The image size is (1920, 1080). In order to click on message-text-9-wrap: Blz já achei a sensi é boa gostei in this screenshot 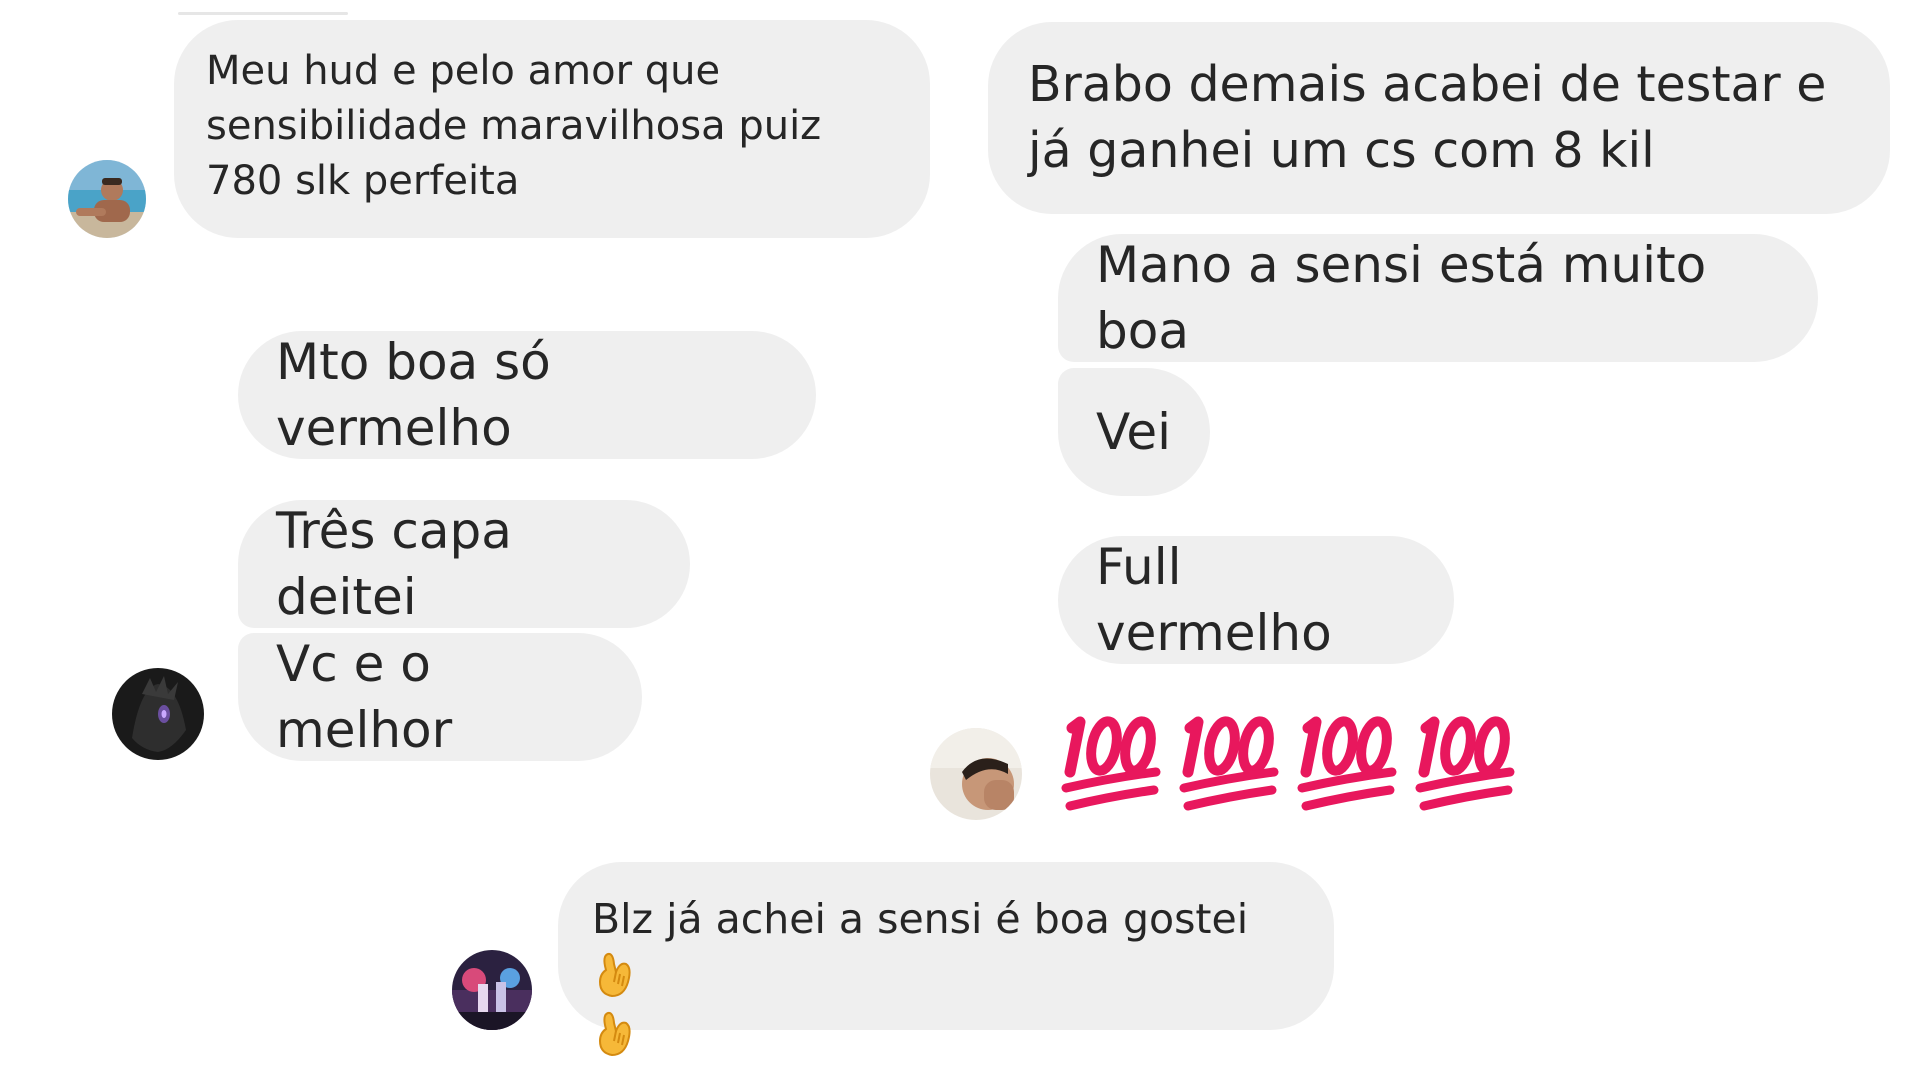, I will do `click(946, 978)`.